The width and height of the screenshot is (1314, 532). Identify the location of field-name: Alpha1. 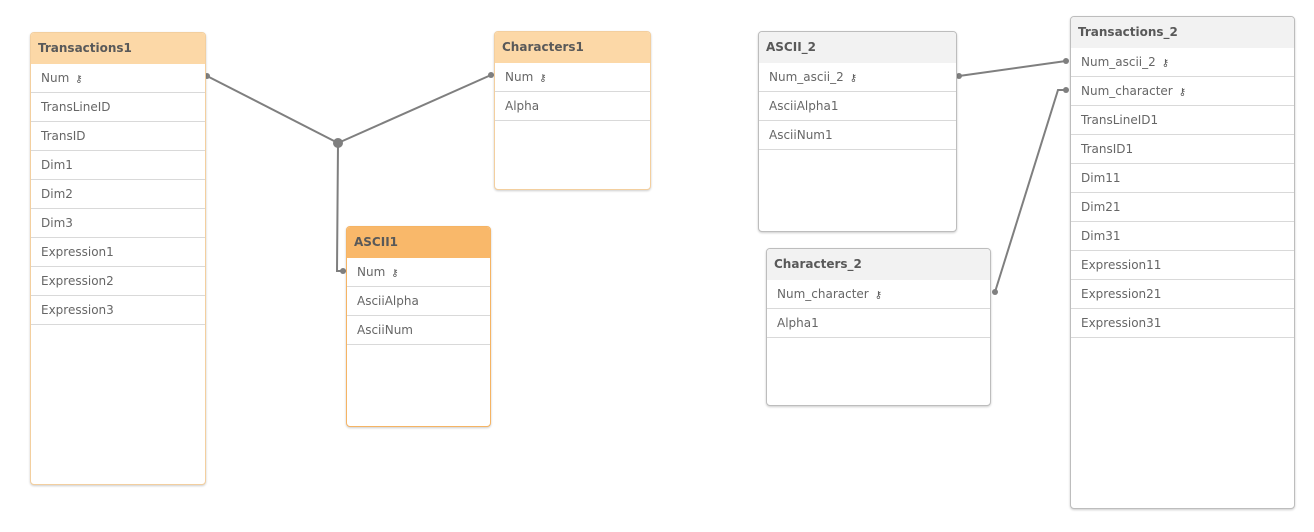
(798, 323).